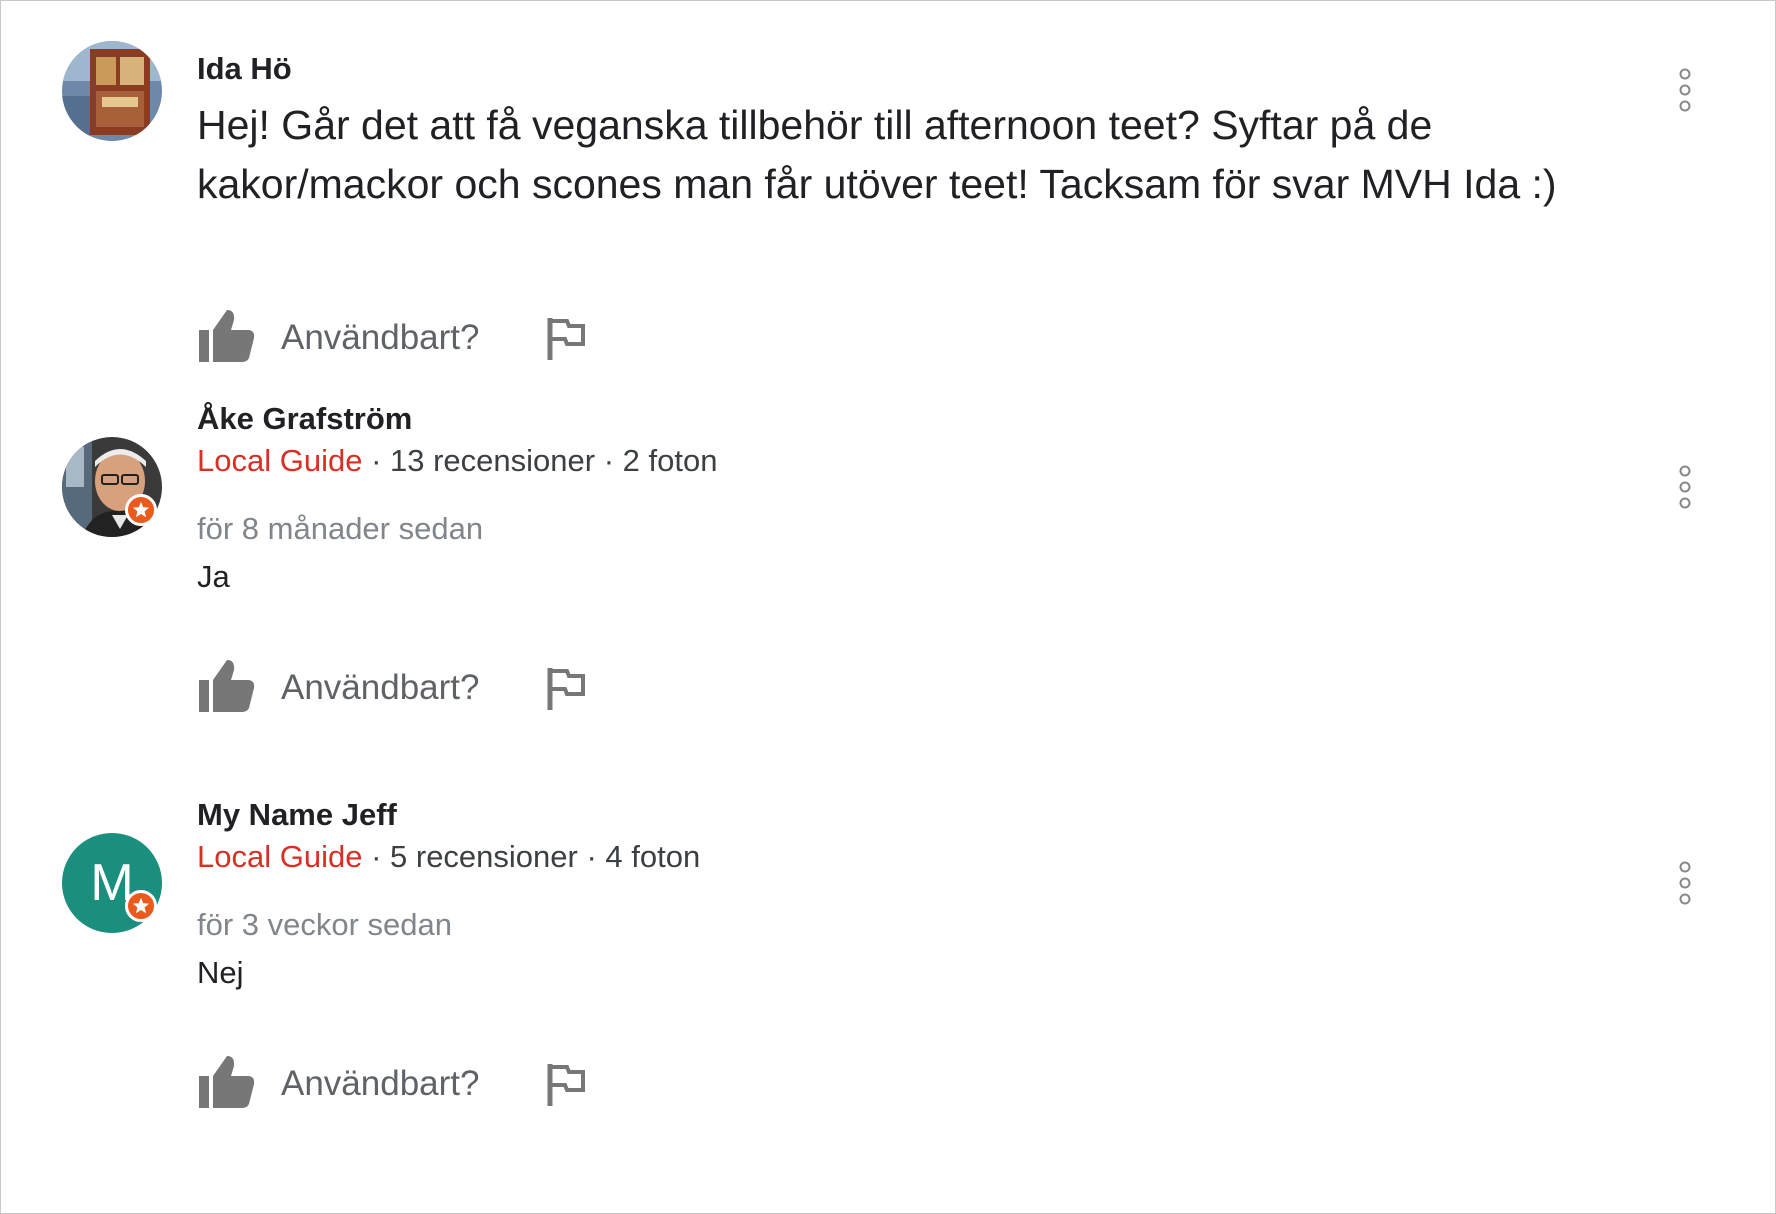 The height and width of the screenshot is (1214, 1776). Describe the element at coordinates (244, 69) in the screenshot. I see `author-name: Ida Hö` at that location.